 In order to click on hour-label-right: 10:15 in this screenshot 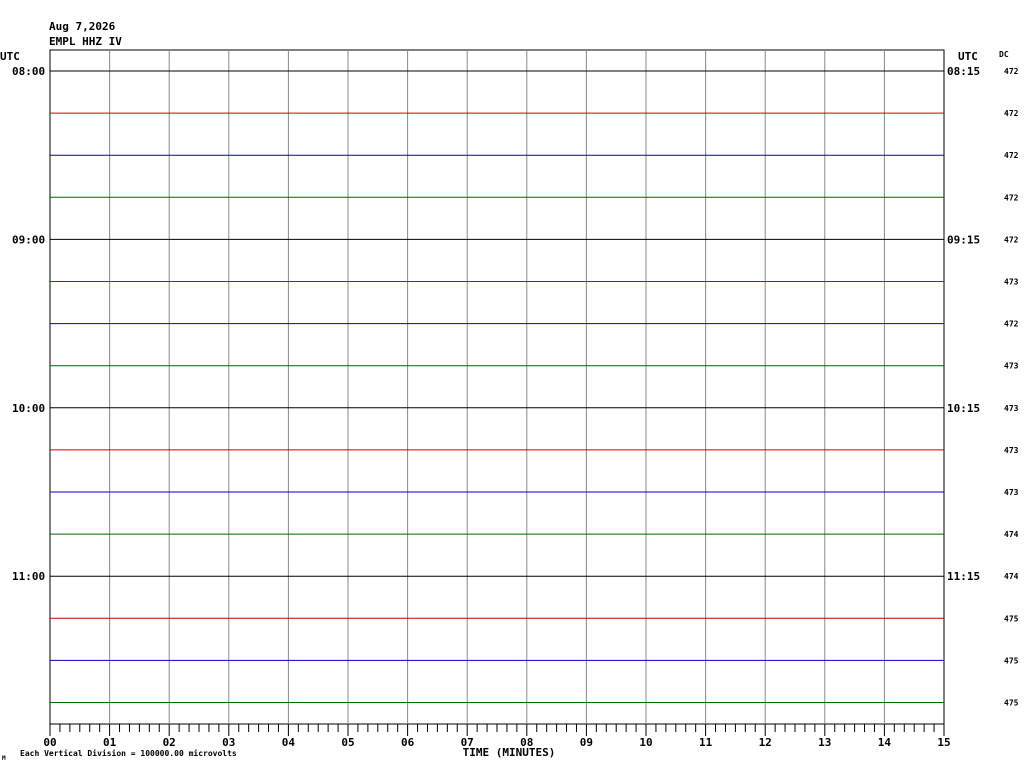, I will do `click(963, 408)`.